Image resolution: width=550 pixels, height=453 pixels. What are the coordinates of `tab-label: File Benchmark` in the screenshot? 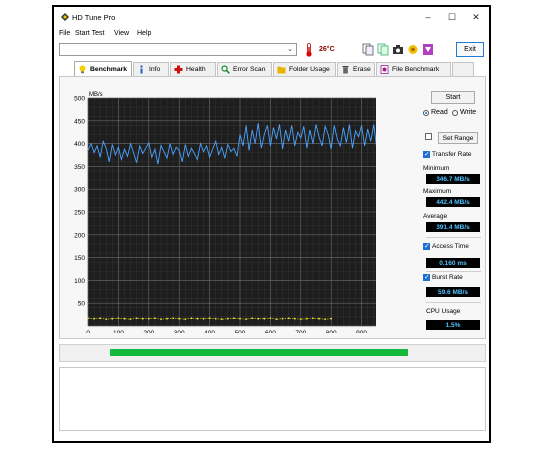 It's located at (416, 69).